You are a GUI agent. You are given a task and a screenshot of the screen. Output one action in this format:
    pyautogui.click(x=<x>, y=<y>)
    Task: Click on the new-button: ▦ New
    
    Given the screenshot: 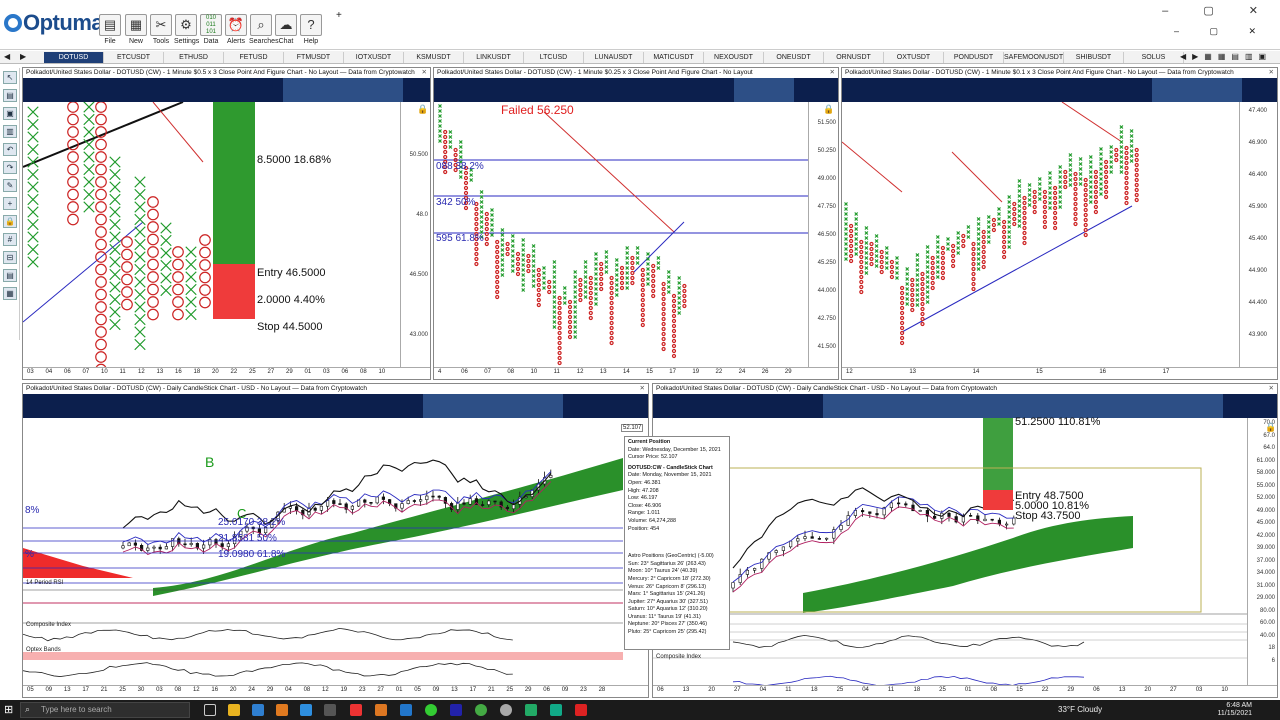 What is the action you would take?
    pyautogui.click(x=136, y=29)
    